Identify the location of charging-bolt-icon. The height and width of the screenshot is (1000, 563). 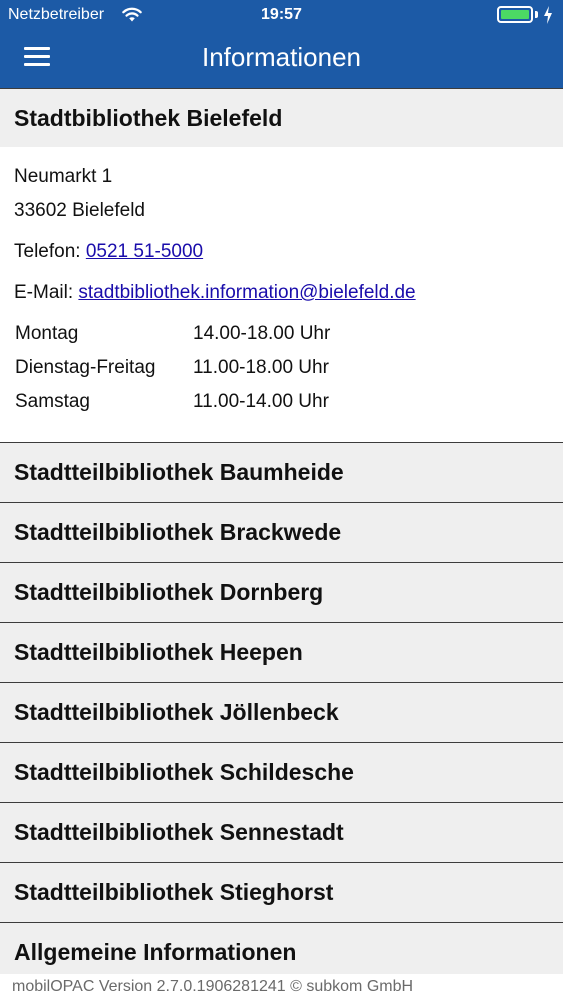
(548, 15).